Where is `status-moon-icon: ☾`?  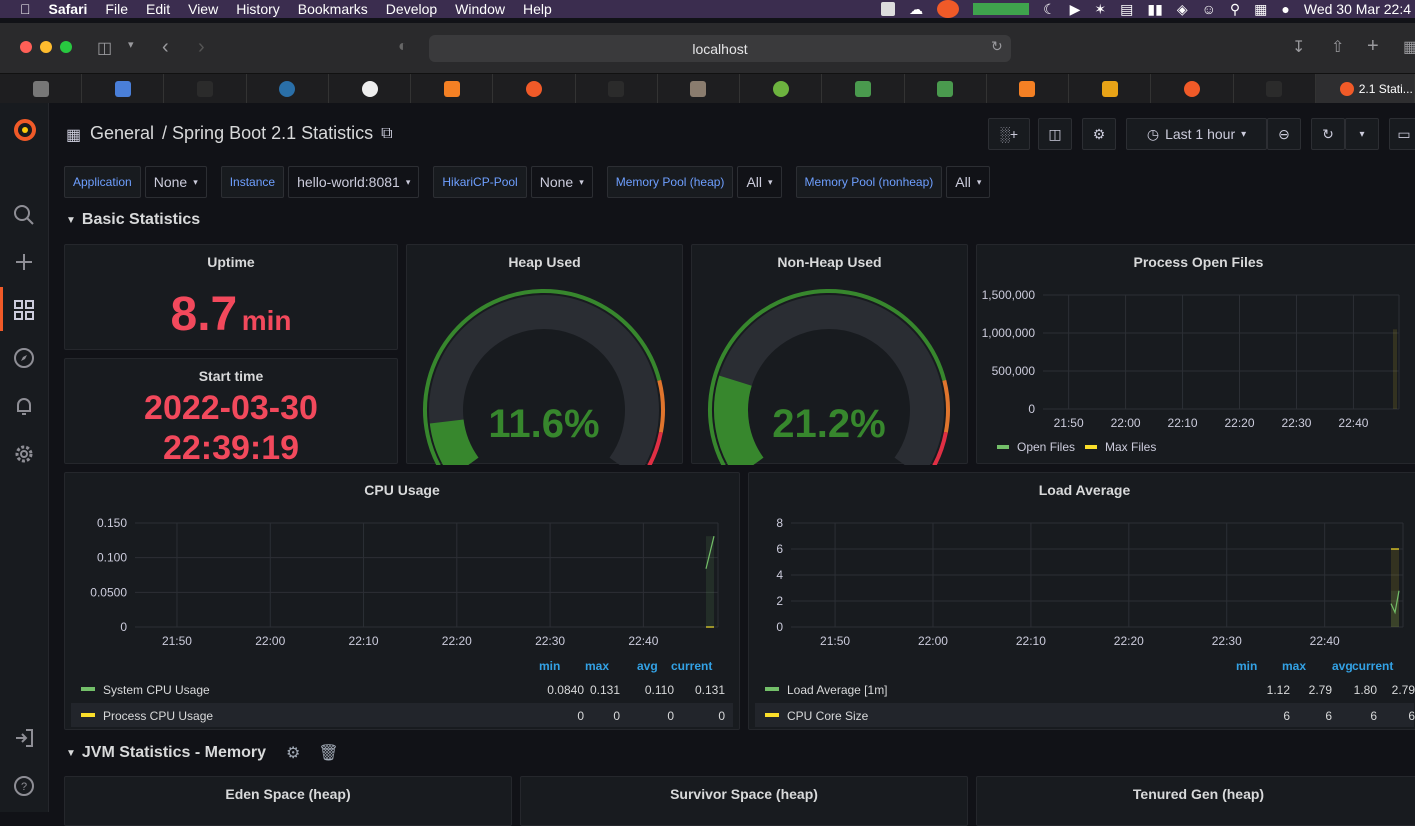
status-moon-icon: ☾ is located at coordinates (1049, 9).